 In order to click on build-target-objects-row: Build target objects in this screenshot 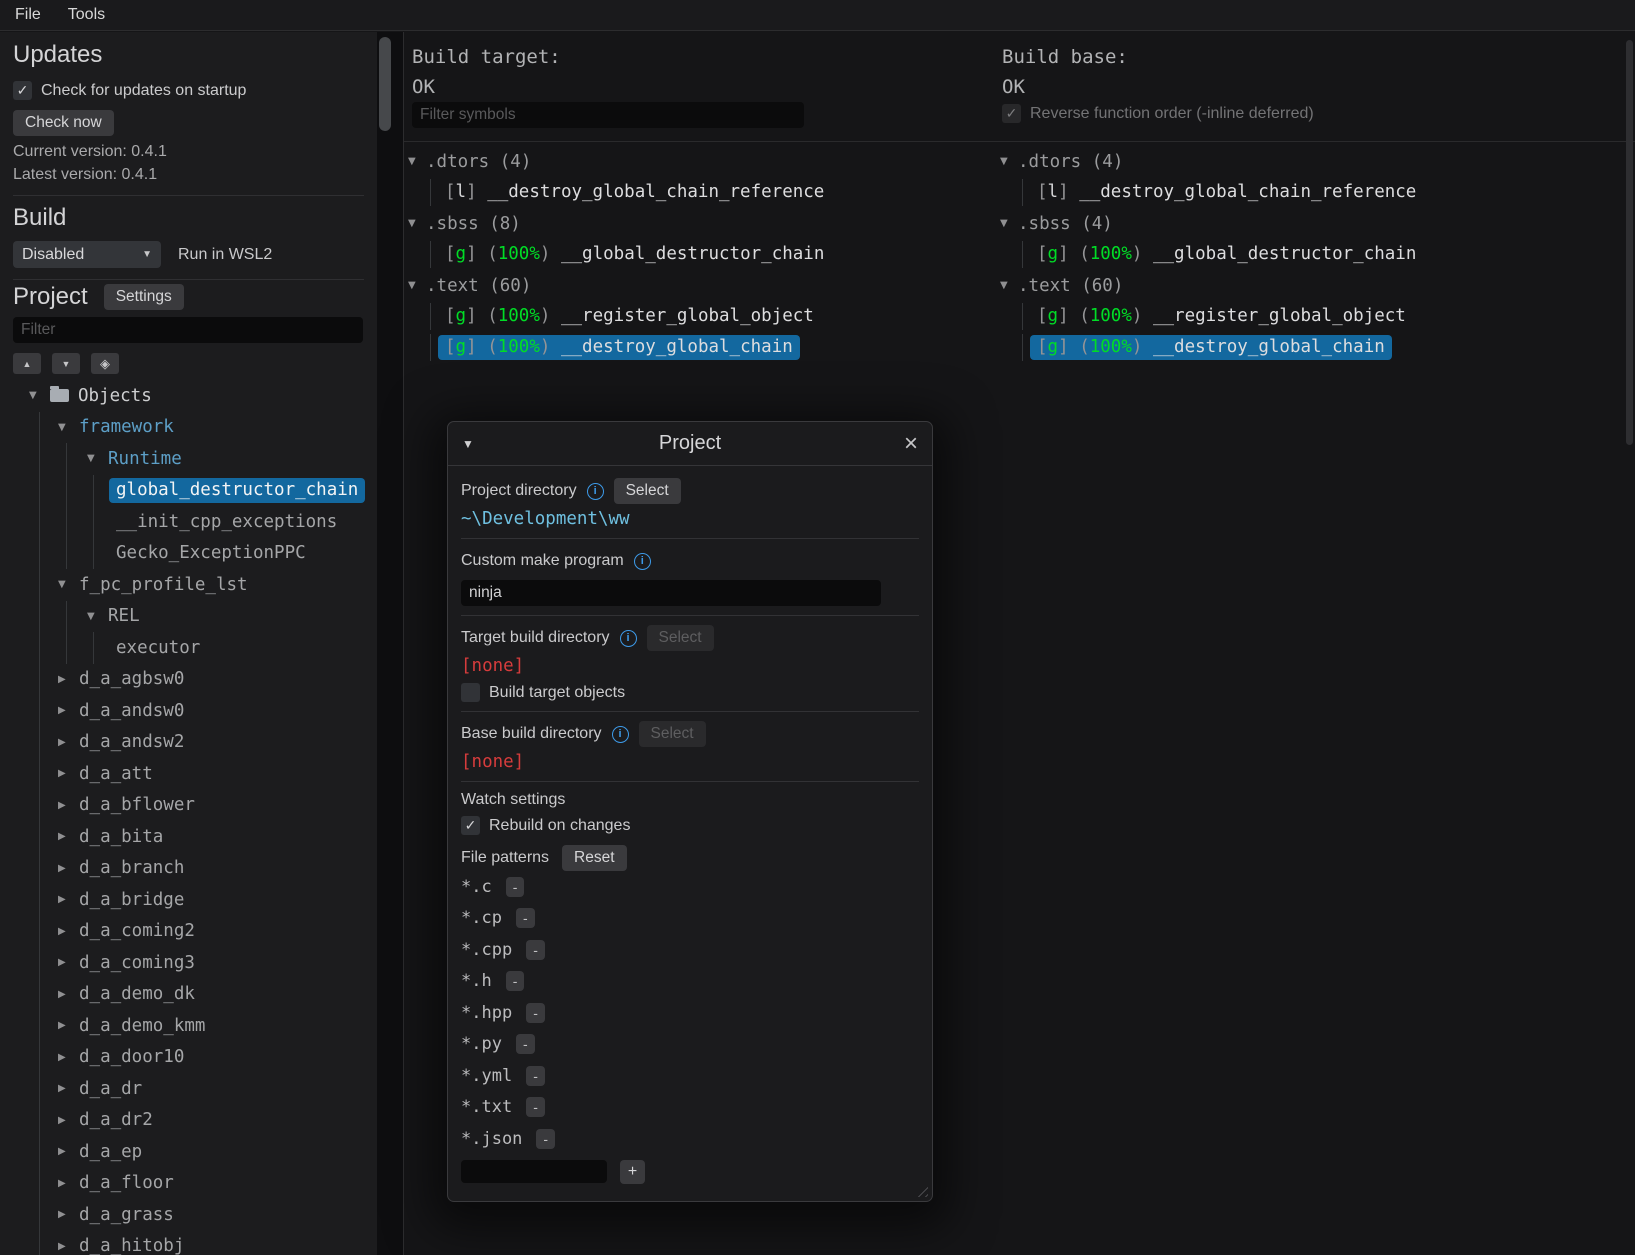, I will do `click(690, 692)`.